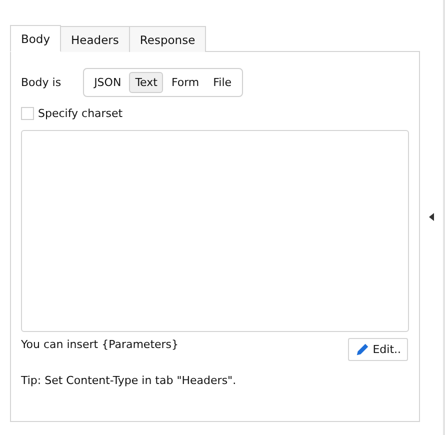 The width and height of the screenshot is (445, 435). I want to click on collapse-arrow-icon, so click(431, 216).